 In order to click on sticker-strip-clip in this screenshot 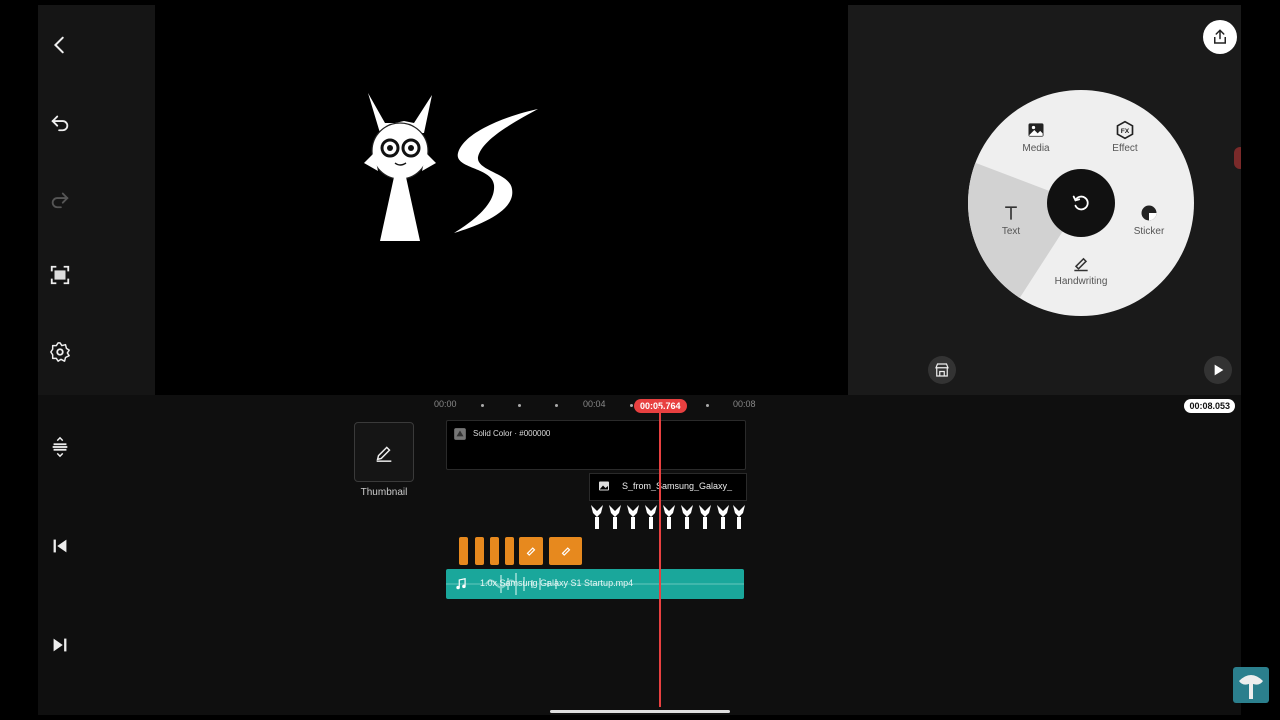, I will do `click(667, 516)`.